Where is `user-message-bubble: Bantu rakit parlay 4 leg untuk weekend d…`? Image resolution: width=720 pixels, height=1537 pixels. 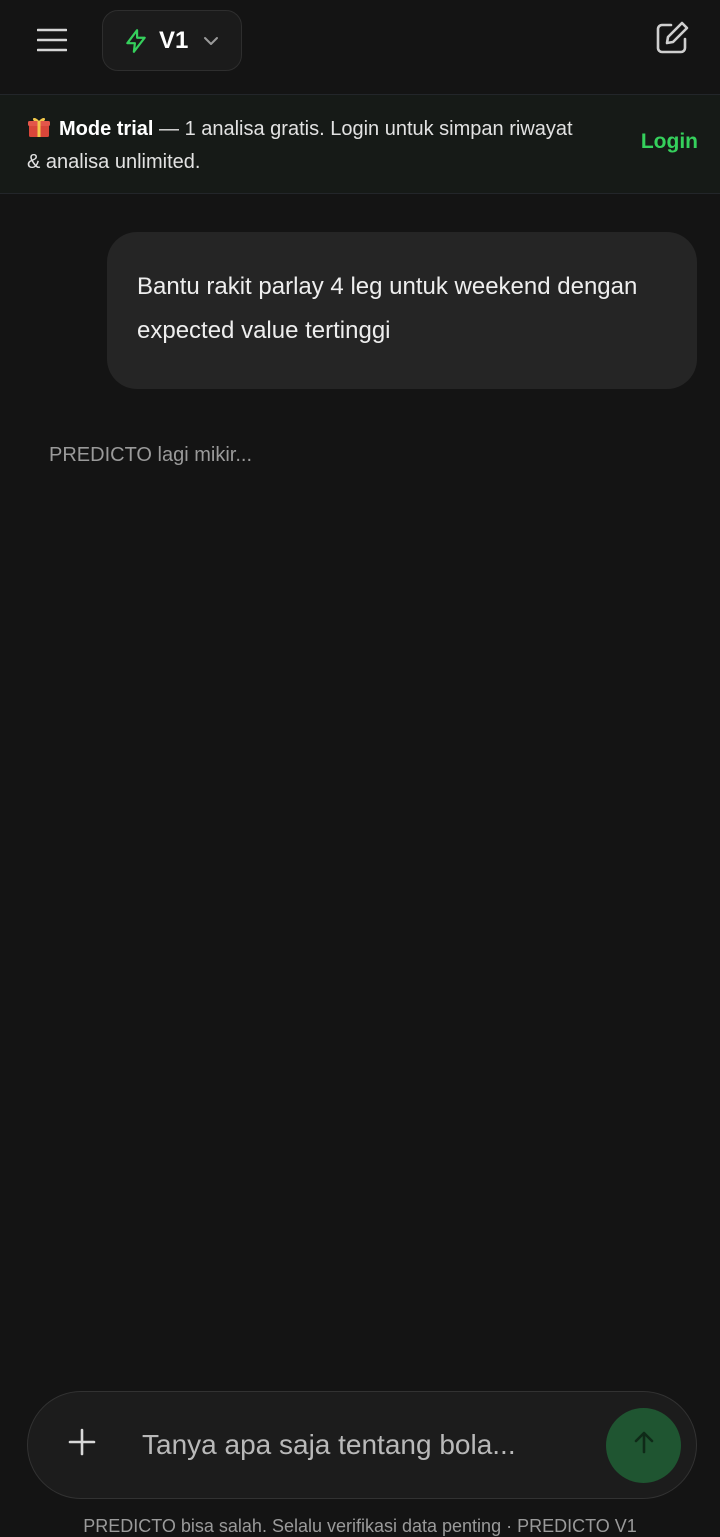
user-message-bubble: Bantu rakit parlay 4 leg untuk weekend d… is located at coordinates (402, 310).